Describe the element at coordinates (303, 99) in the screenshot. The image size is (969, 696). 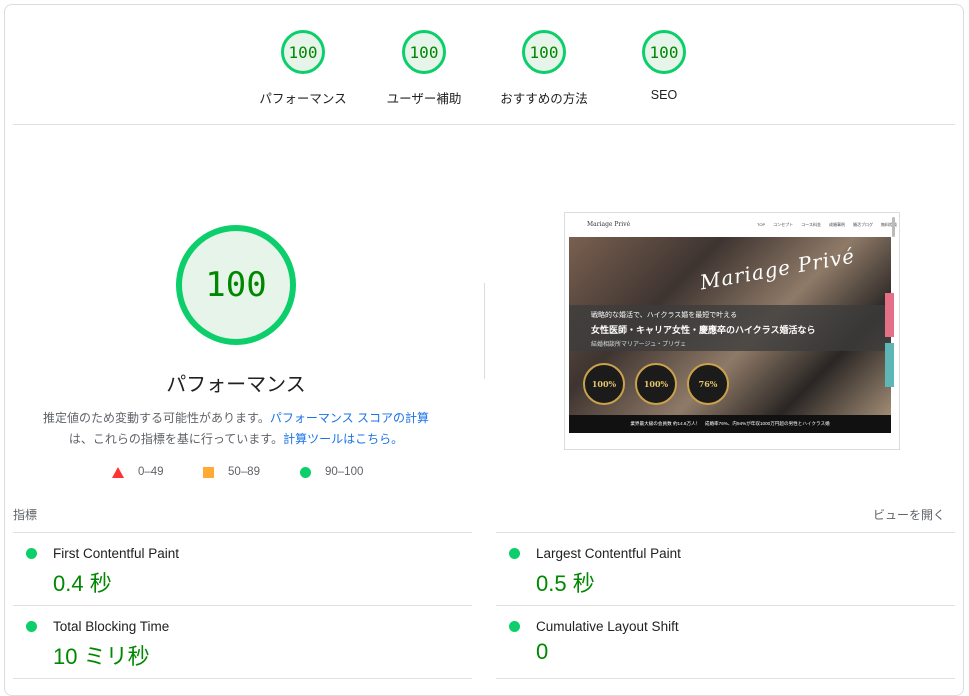
I see `gauge-performance-label: パフォーマンス` at that location.